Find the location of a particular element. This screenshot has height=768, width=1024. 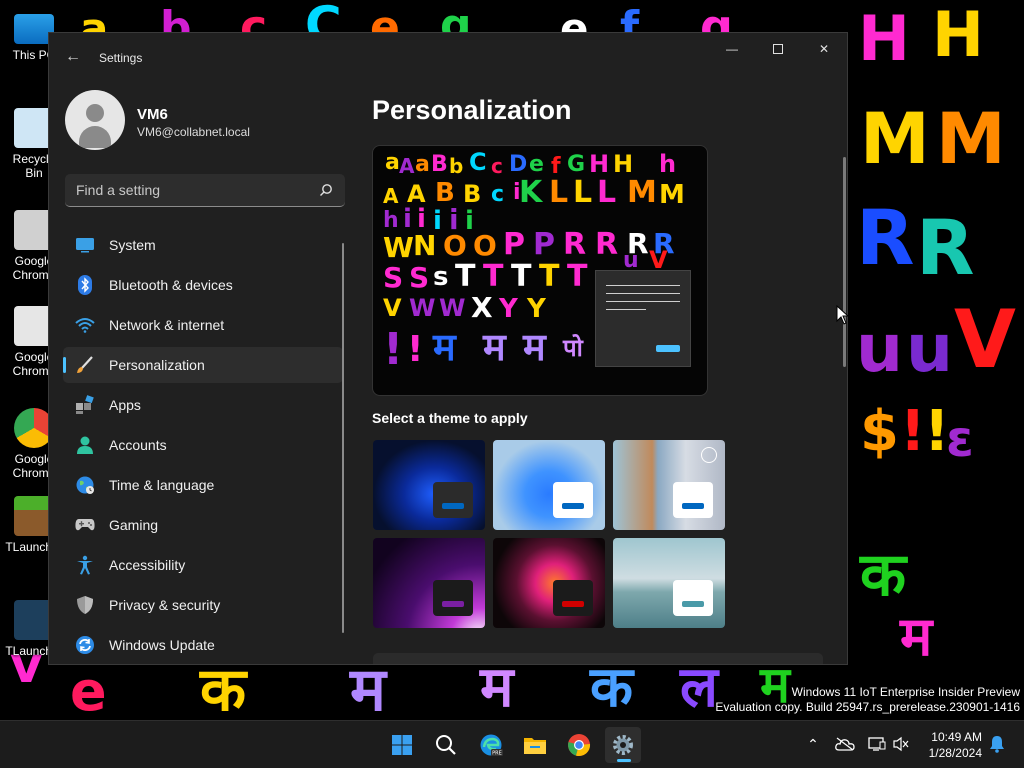

taskbar-file-explorer-button is located at coordinates (535, 745).